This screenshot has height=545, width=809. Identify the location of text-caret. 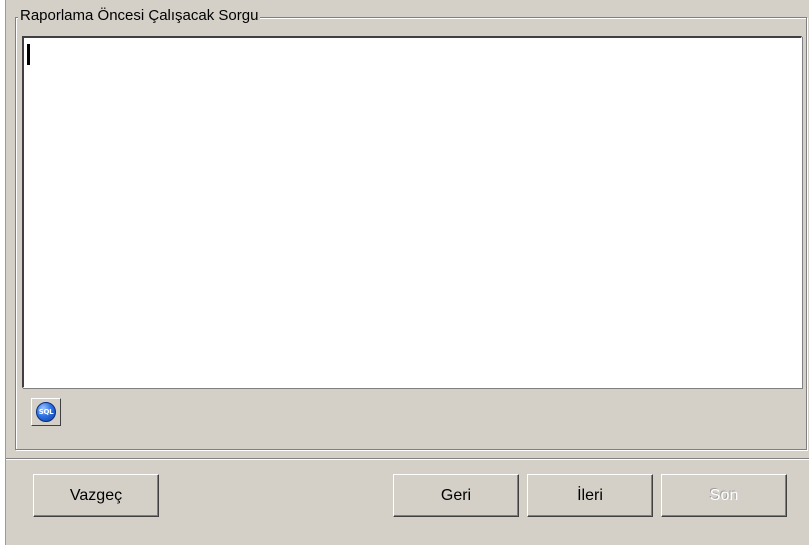
(28, 54).